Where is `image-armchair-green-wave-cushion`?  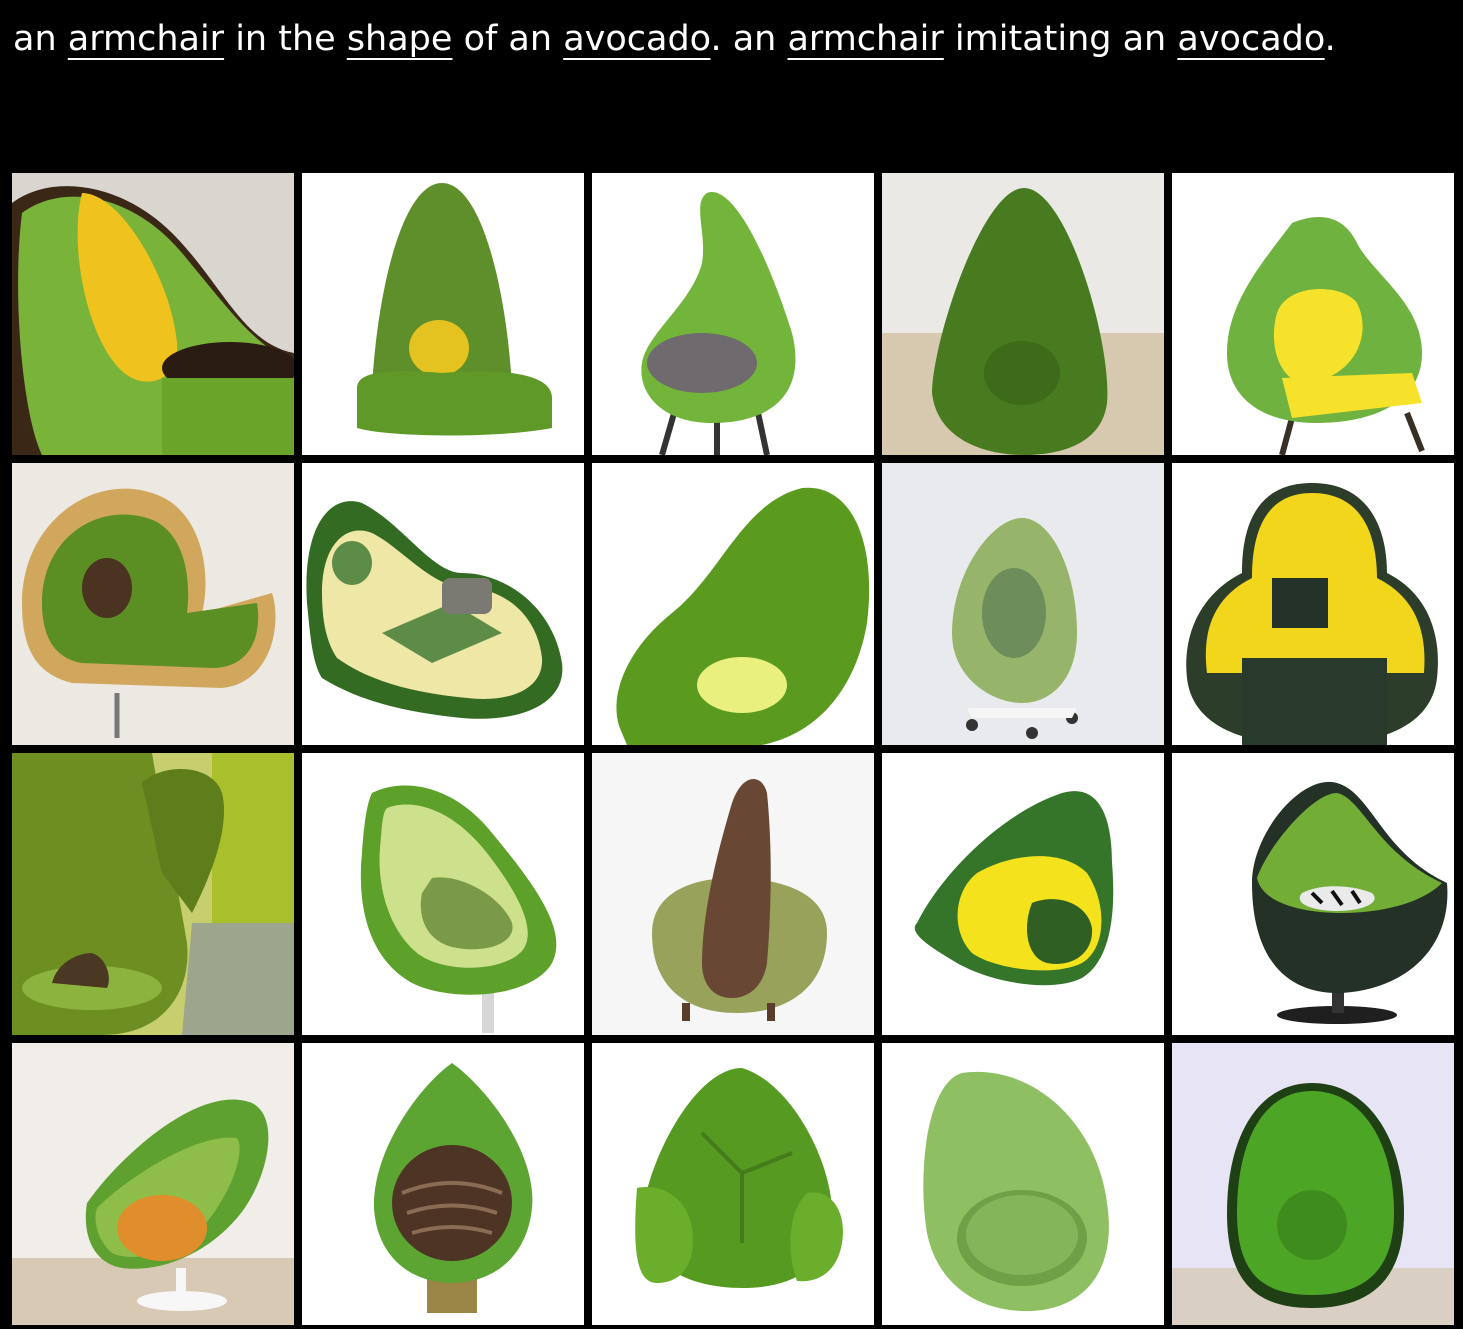 image-armchair-green-wave-cushion is located at coordinates (733, 604).